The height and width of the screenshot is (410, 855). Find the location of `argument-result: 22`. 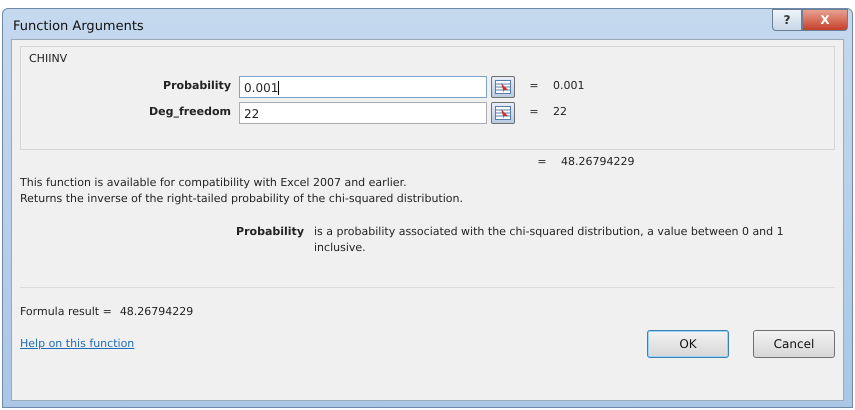

argument-result: 22 is located at coordinates (560, 112).